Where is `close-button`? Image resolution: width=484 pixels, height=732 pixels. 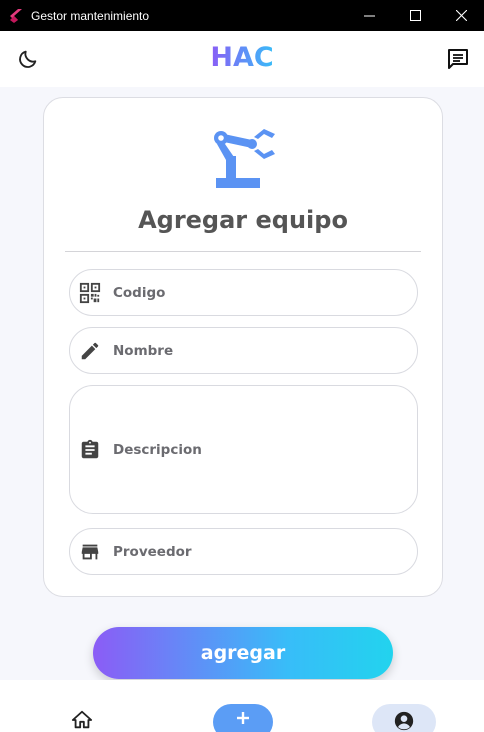
close-button is located at coordinates (461, 15).